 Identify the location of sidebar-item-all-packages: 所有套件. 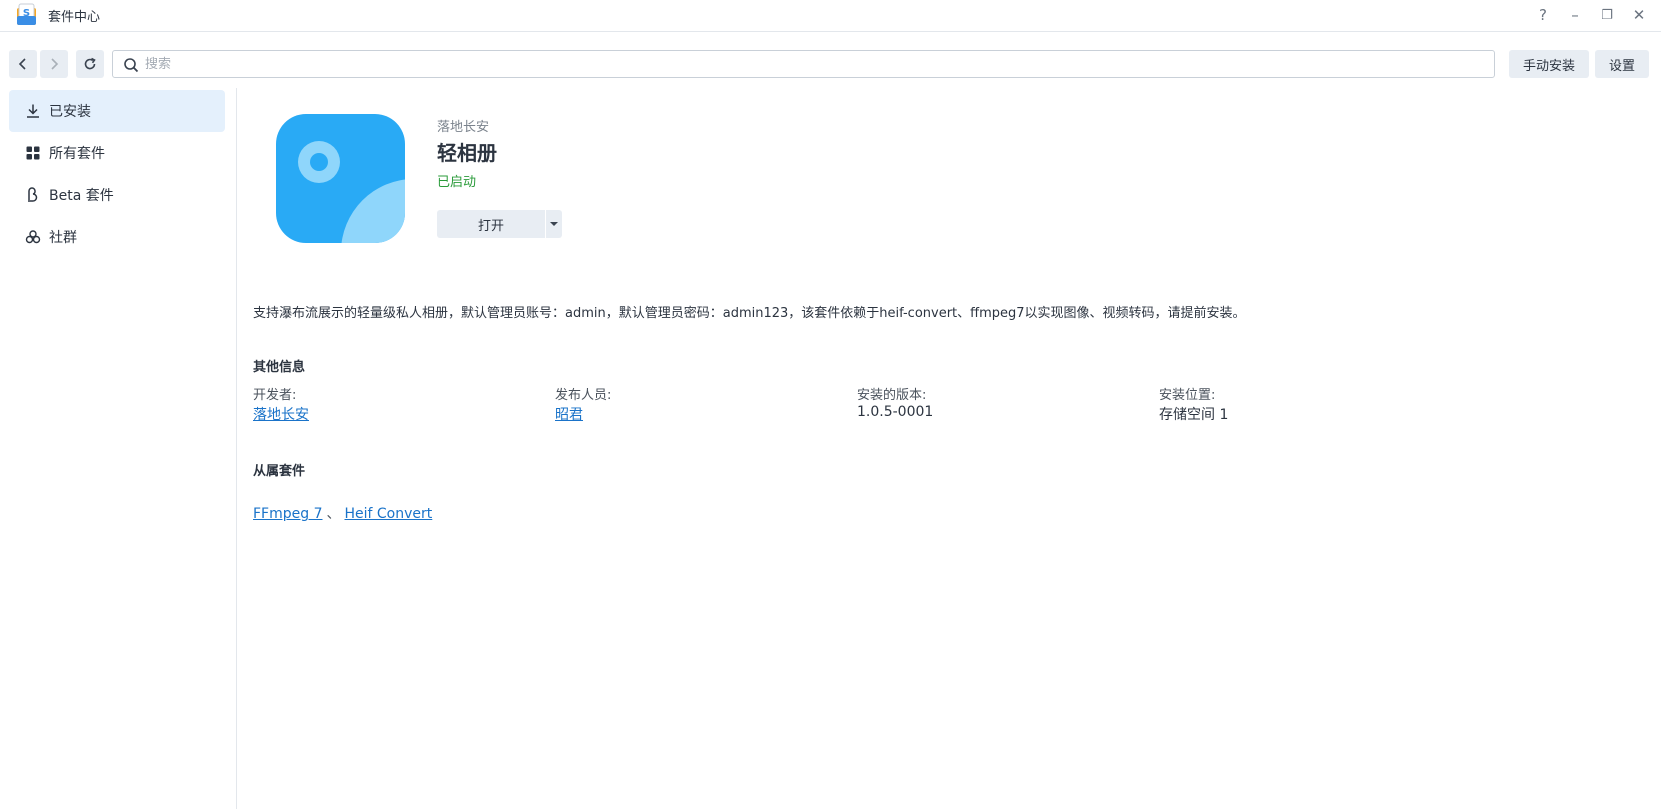
(117, 153).